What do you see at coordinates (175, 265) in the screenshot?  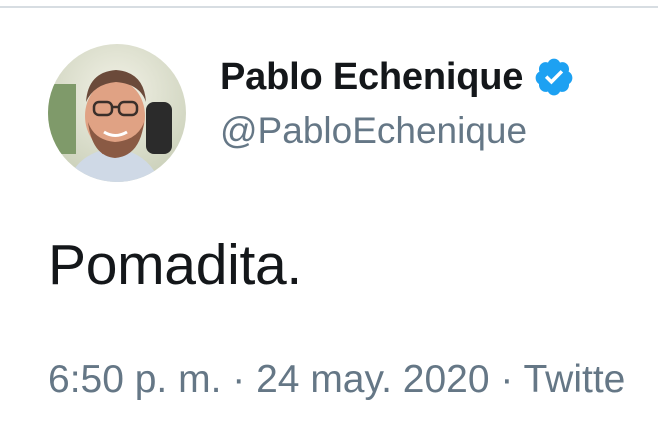 I see `tweet-text: Pomadita.` at bounding box center [175, 265].